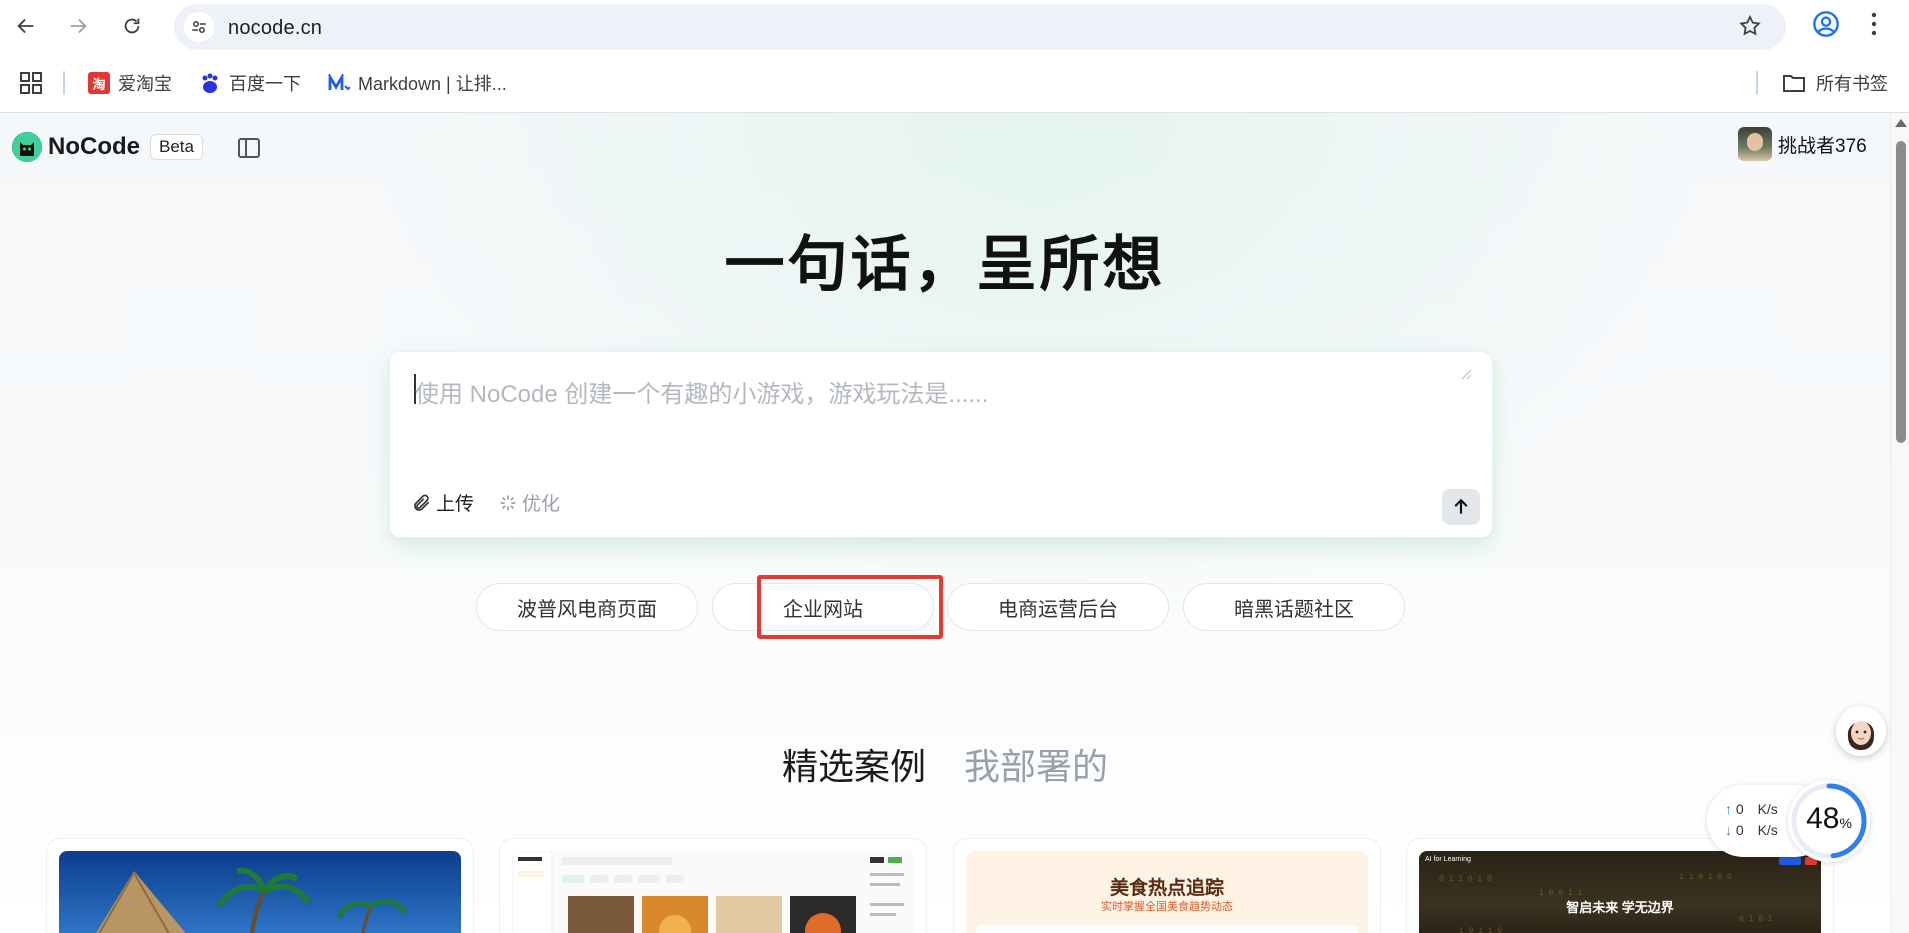 This screenshot has height=933, width=1909. Describe the element at coordinates (1739, 830) in the screenshot. I see `download-speed-value: 0` at that location.